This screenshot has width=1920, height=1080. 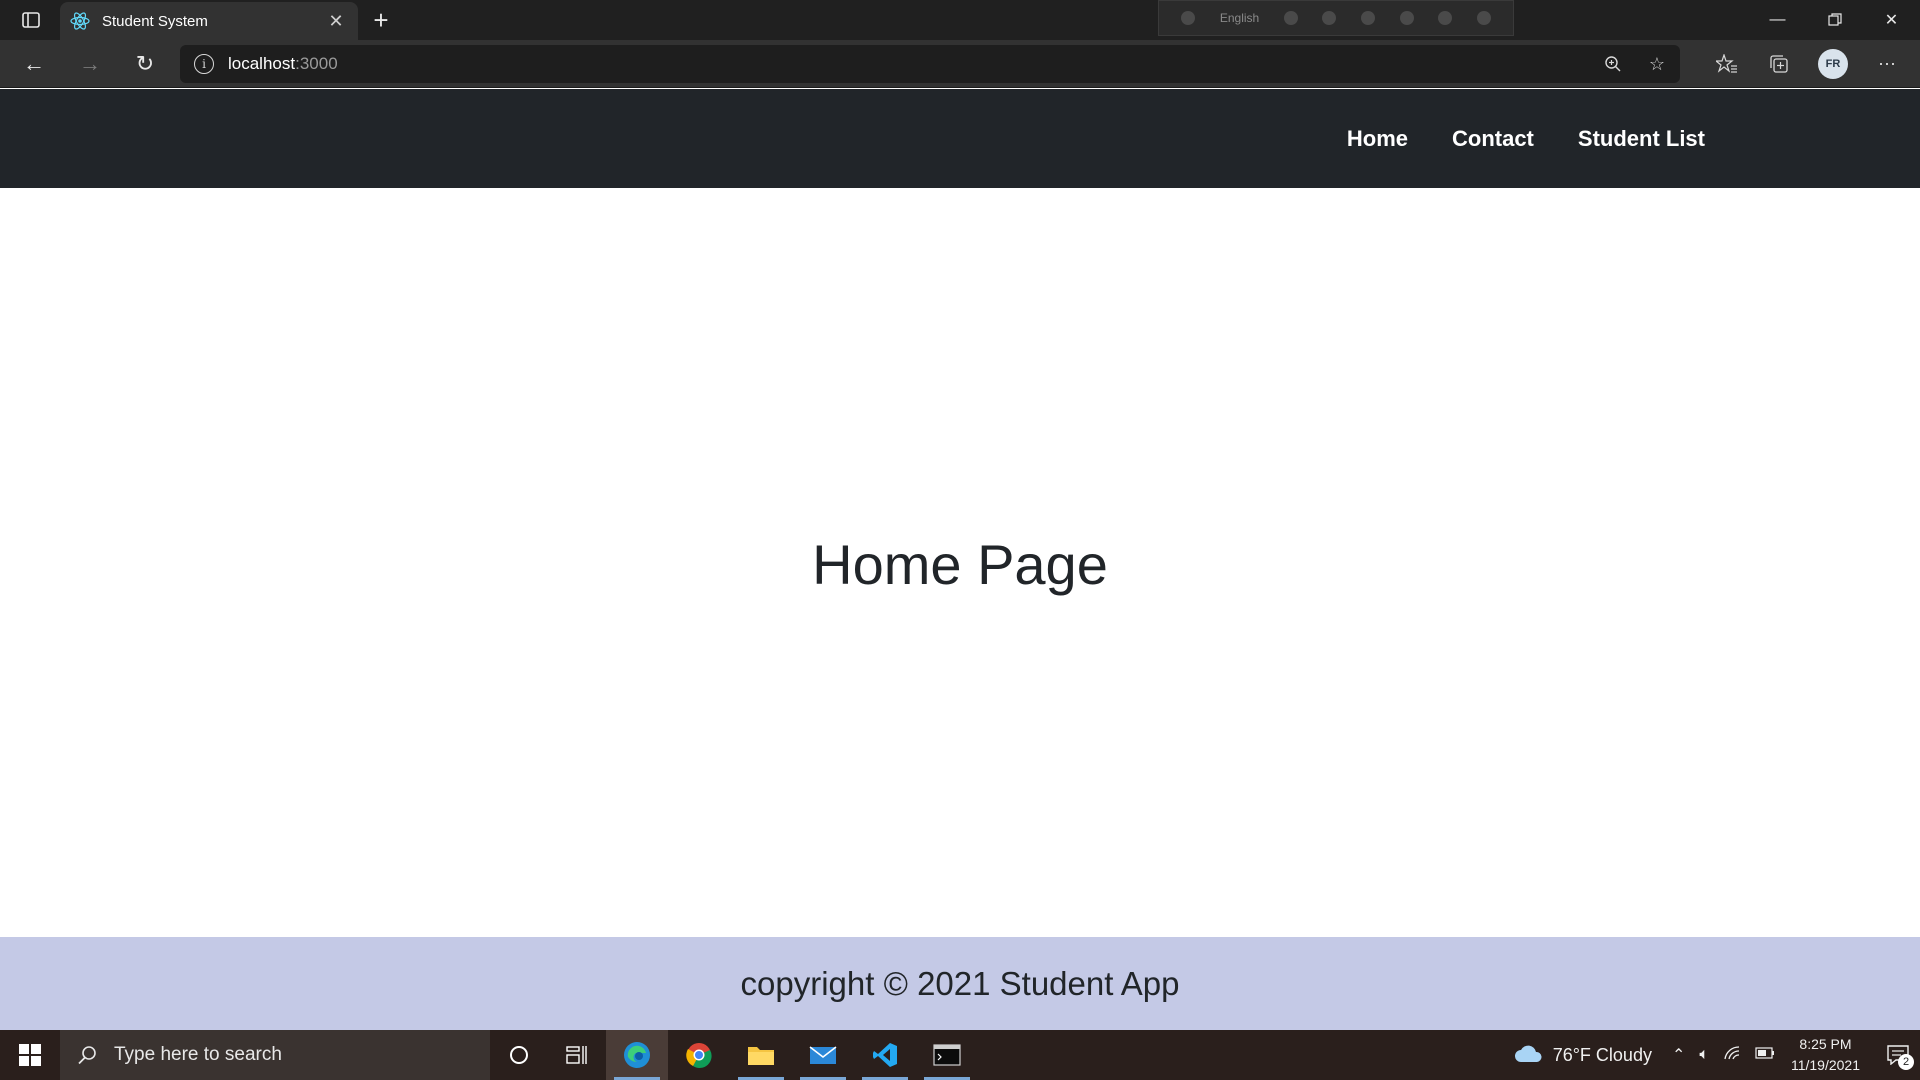 What do you see at coordinates (519, 1055) in the screenshot?
I see `cortana-icon` at bounding box center [519, 1055].